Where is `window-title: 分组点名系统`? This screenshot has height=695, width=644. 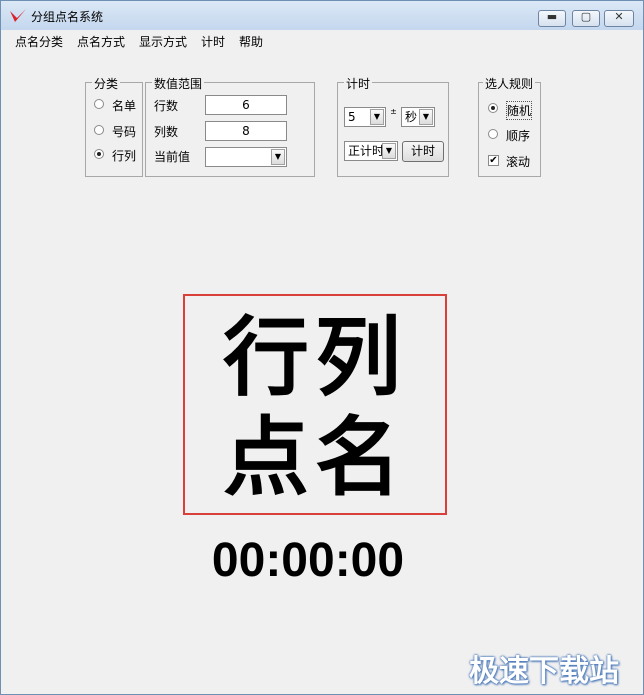 window-title: 分组点名系统 is located at coordinates (67, 17).